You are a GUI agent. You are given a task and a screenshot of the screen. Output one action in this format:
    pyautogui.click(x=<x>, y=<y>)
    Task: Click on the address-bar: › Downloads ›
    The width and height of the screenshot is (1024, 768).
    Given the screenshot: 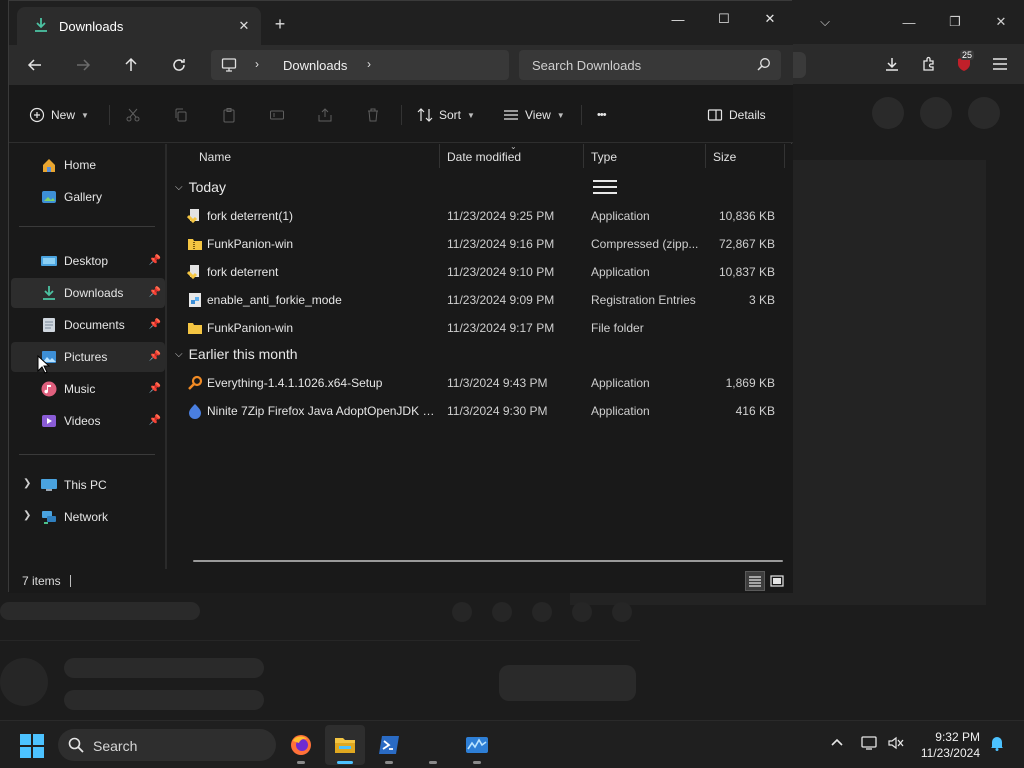 What is the action you would take?
    pyautogui.click(x=360, y=65)
    